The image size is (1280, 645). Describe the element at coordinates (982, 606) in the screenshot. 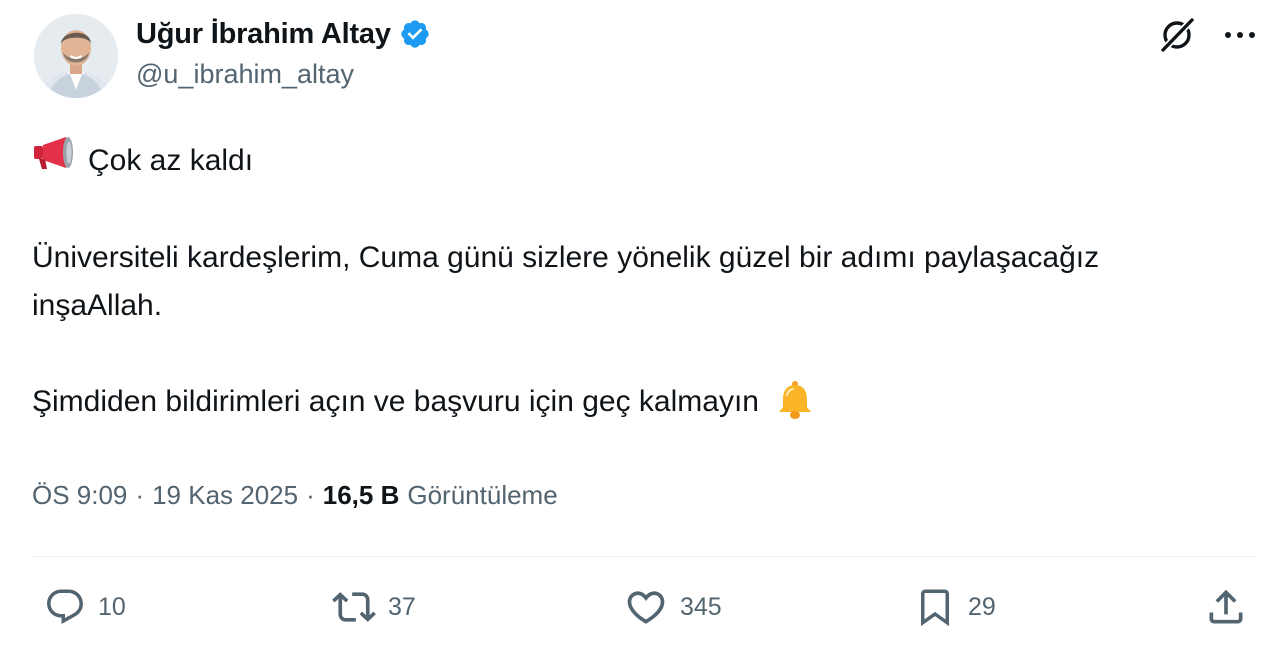

I see `bookmark-count: 29` at that location.